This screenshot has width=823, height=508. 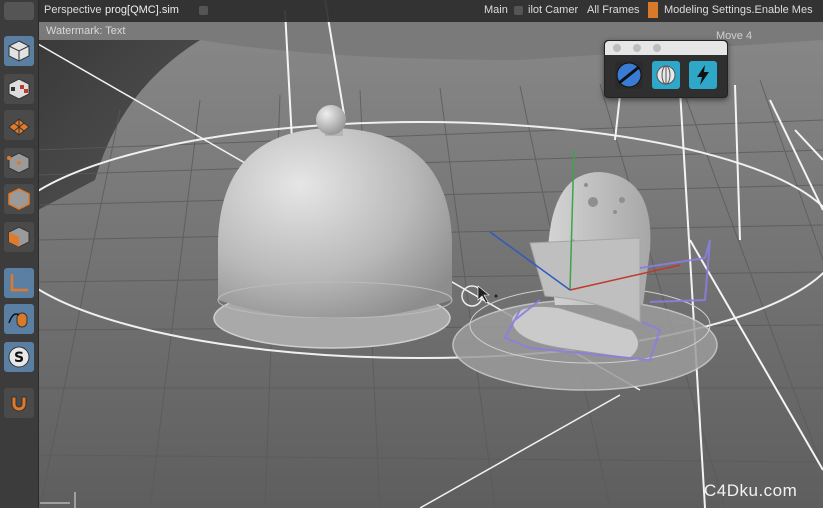 I want to click on zoom-icon, so click(x=657, y=48).